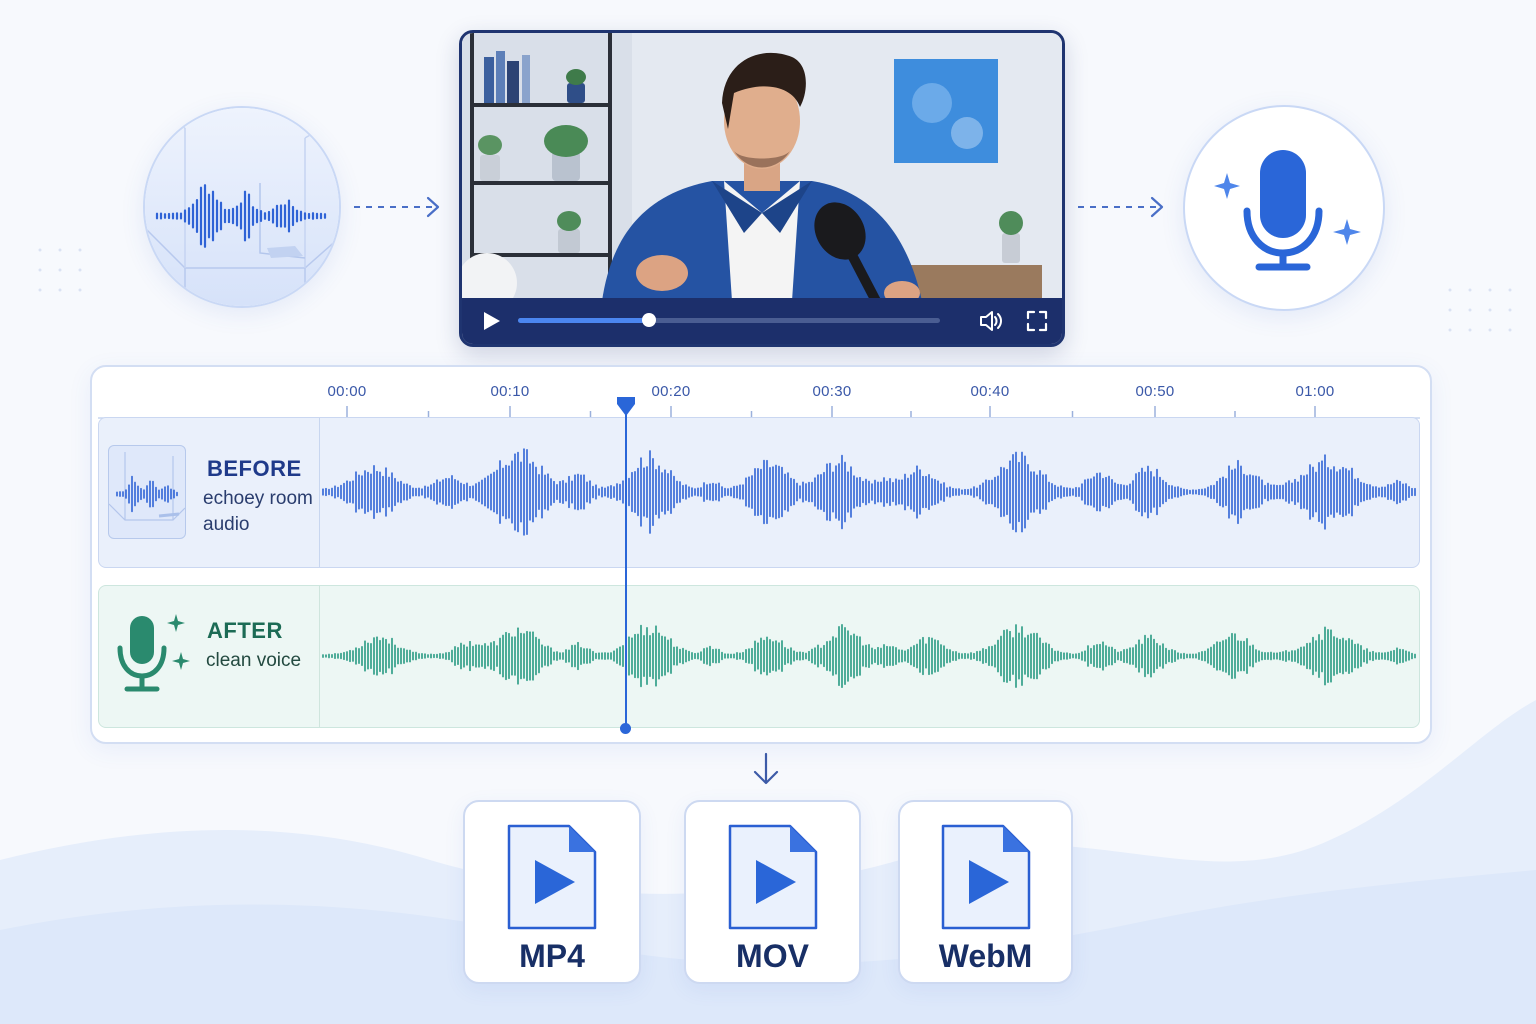 This screenshot has width=1536, height=1024. Describe the element at coordinates (510, 391) in the screenshot. I see `ruler-label: 00:10` at that location.